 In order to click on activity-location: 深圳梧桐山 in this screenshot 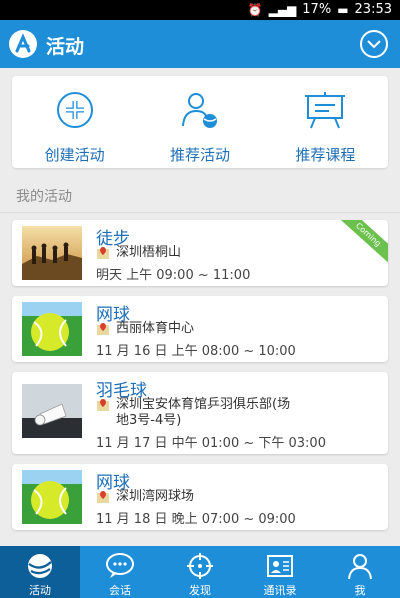, I will do `click(149, 252)`.